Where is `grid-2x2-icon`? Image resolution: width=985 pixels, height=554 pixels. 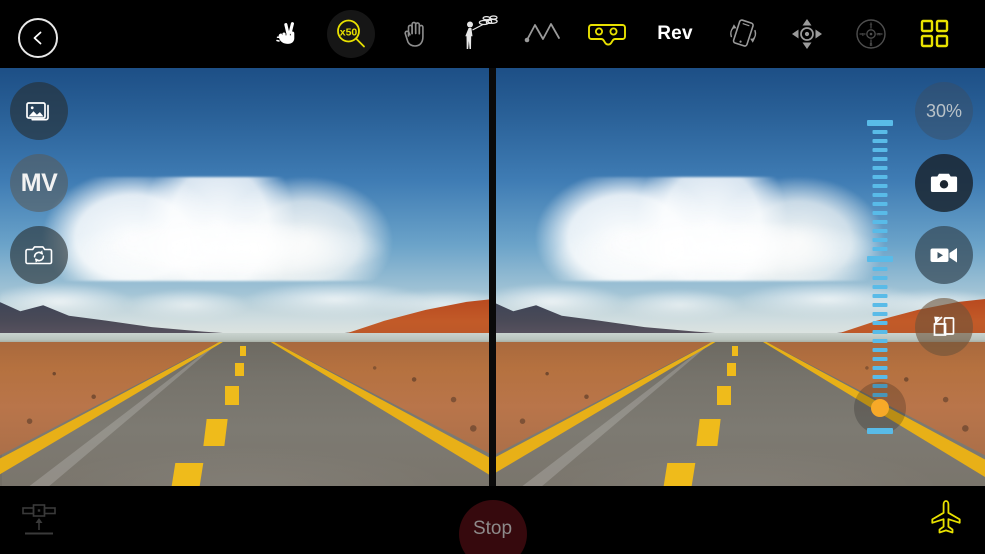 grid-2x2-icon is located at coordinates (934, 33).